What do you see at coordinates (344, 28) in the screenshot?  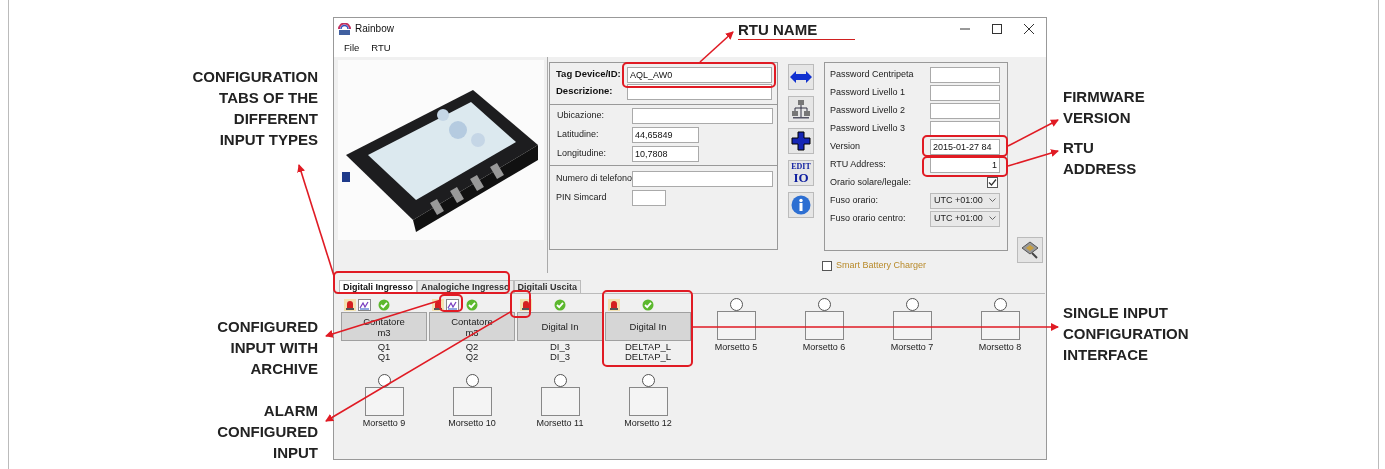 I see `app-logo-icon` at bounding box center [344, 28].